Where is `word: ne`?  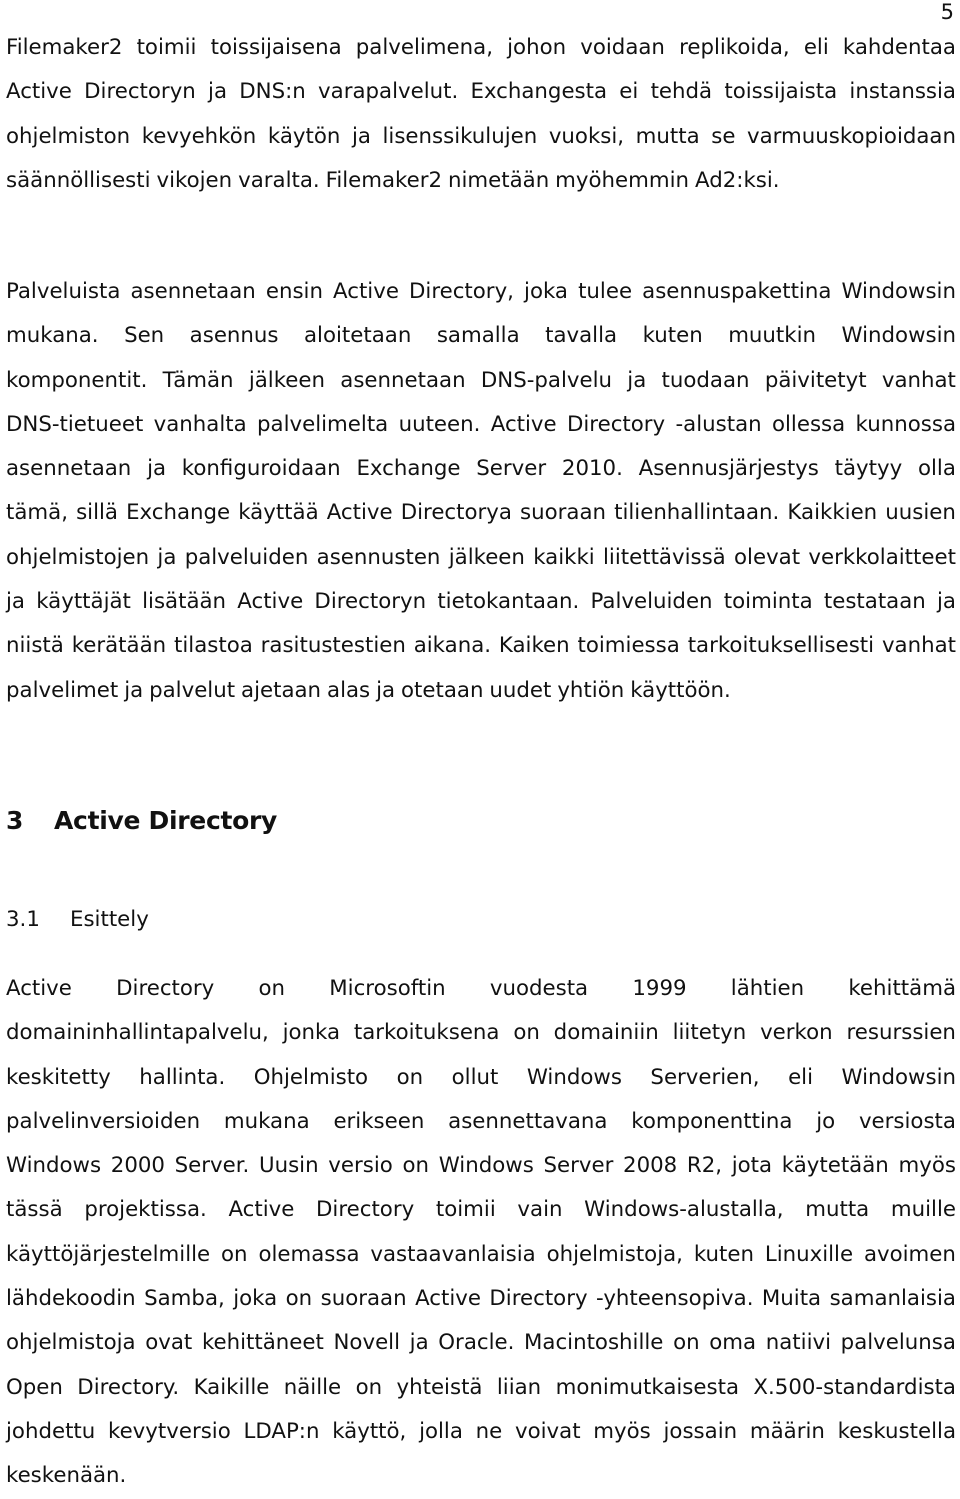
word: ne is located at coordinates (489, 1431).